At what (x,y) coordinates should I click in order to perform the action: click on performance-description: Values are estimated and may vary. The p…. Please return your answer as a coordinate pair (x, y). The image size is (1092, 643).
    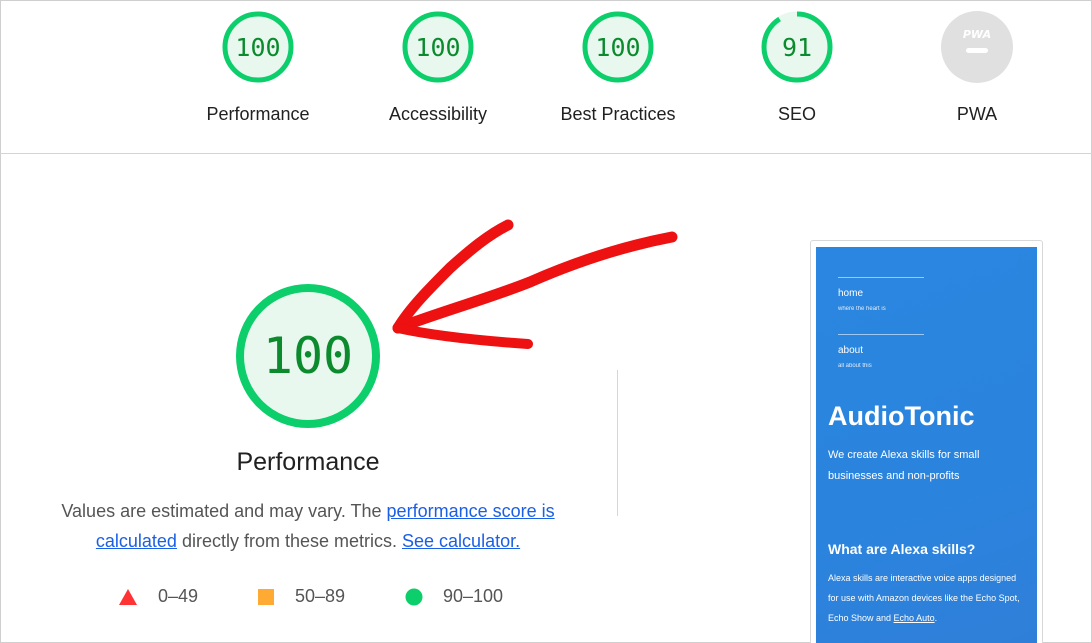
    Looking at the image, I should click on (308, 526).